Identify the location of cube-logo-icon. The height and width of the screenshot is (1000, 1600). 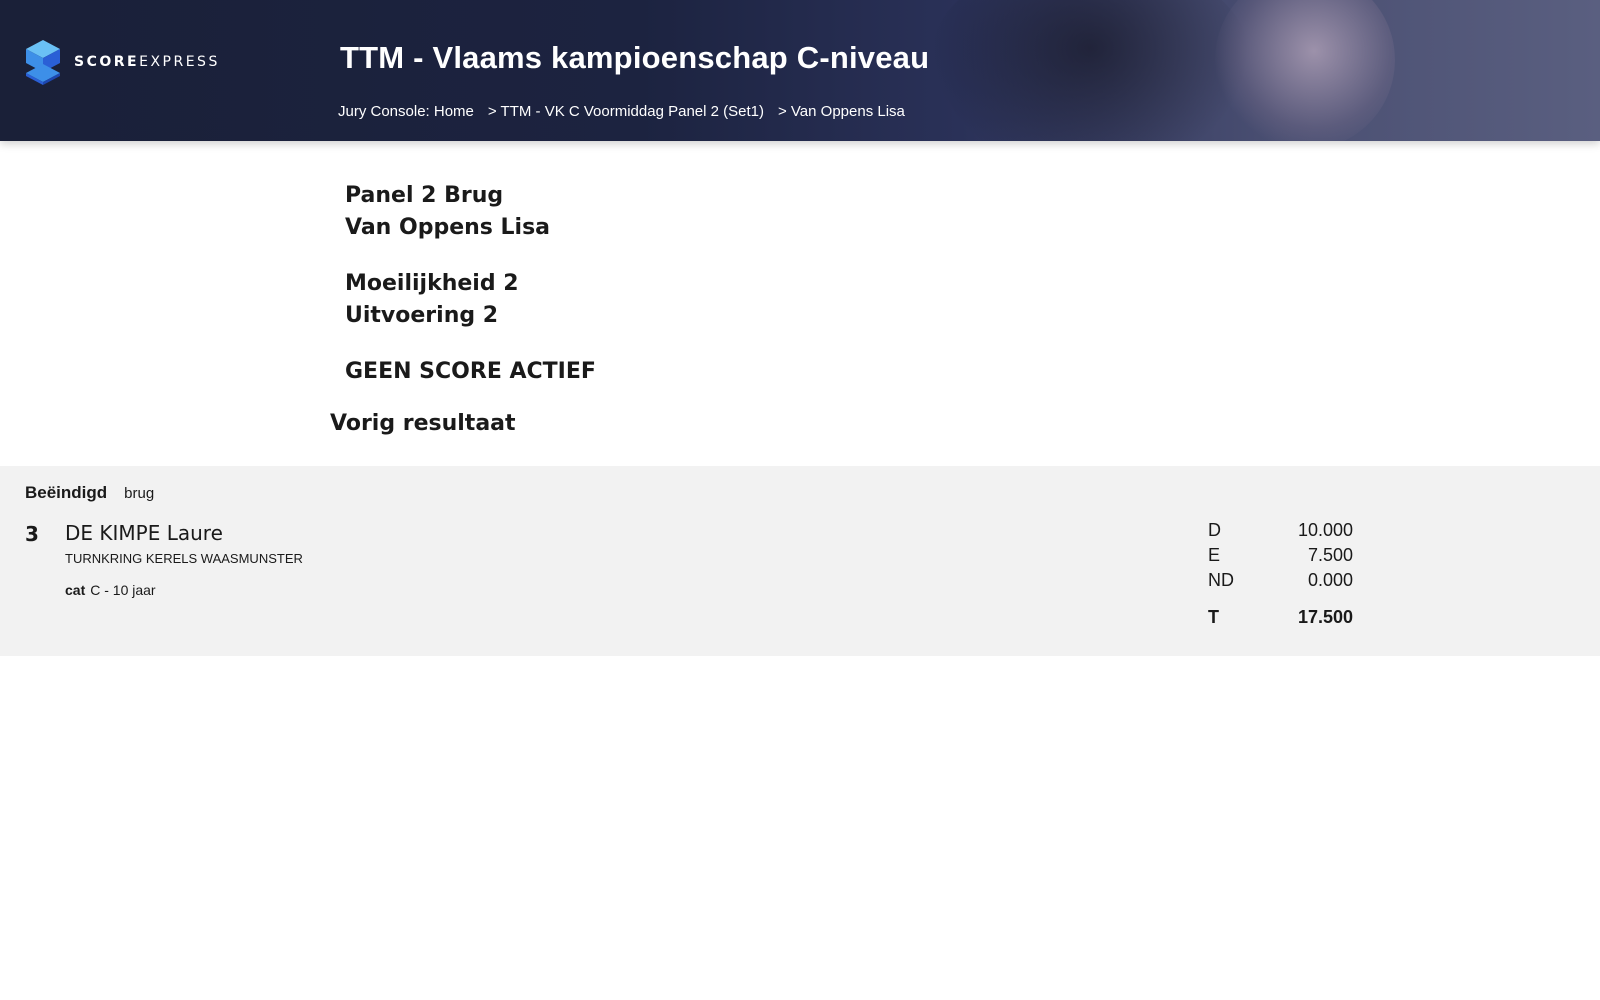
(43, 62).